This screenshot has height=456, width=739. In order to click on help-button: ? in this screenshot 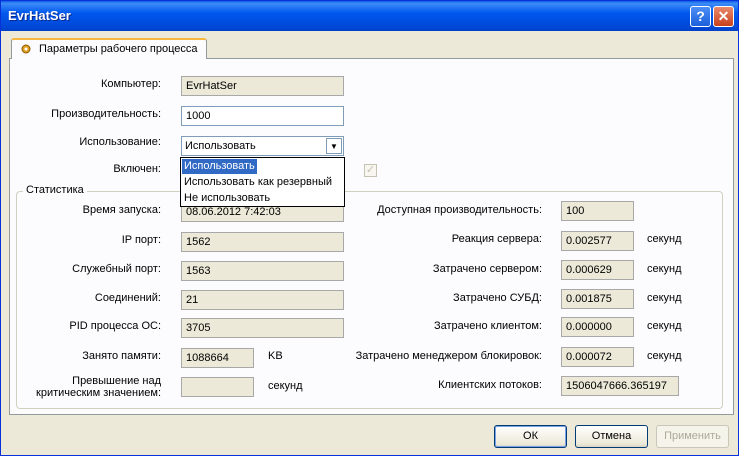, I will do `click(700, 16)`.